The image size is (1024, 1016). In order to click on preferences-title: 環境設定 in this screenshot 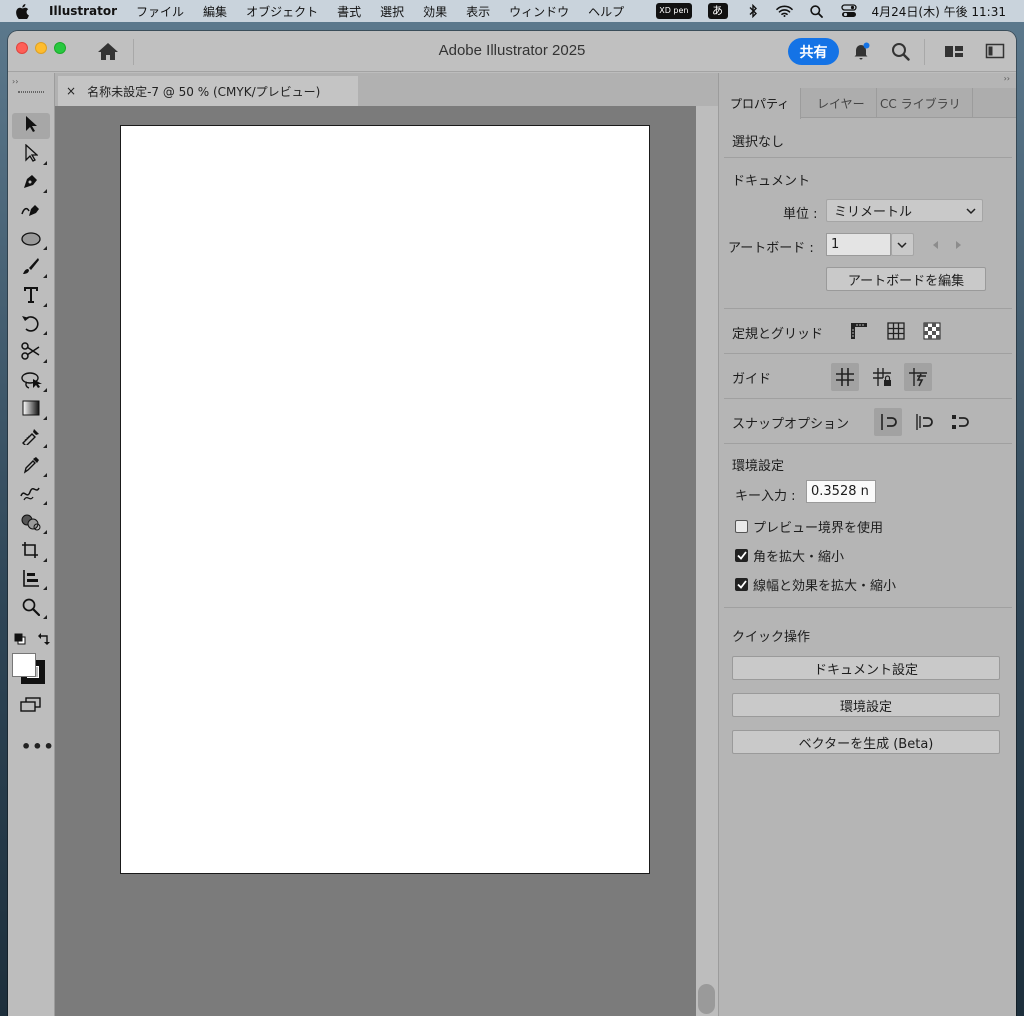, I will do `click(758, 466)`.